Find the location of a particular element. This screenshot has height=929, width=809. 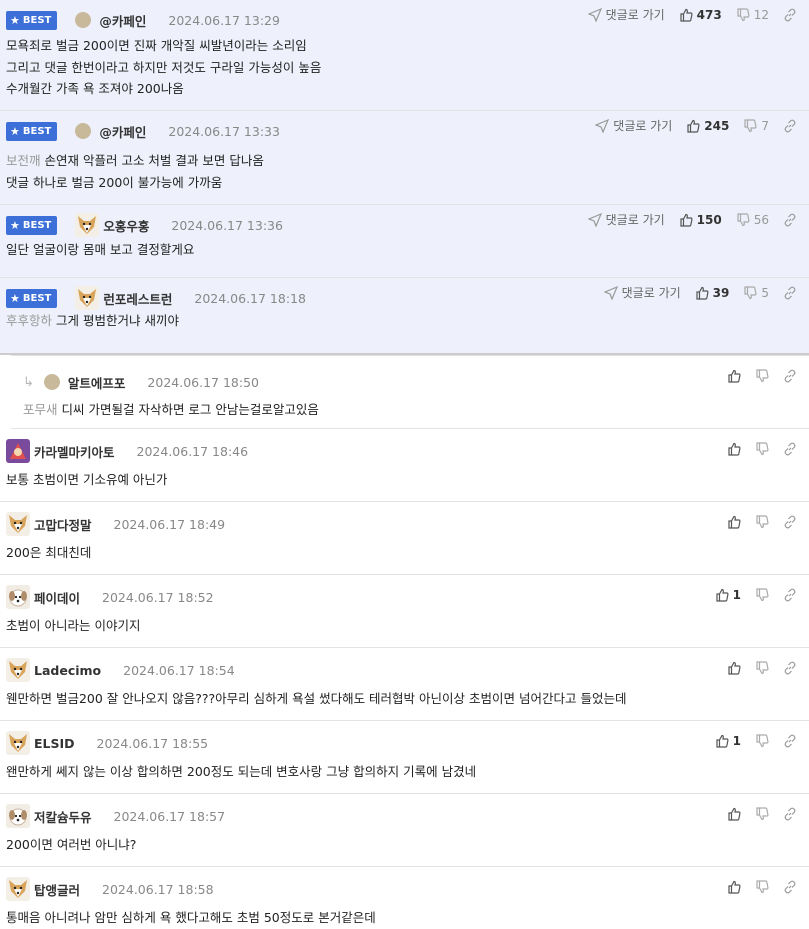

upvote-button: 245 is located at coordinates (707, 126).